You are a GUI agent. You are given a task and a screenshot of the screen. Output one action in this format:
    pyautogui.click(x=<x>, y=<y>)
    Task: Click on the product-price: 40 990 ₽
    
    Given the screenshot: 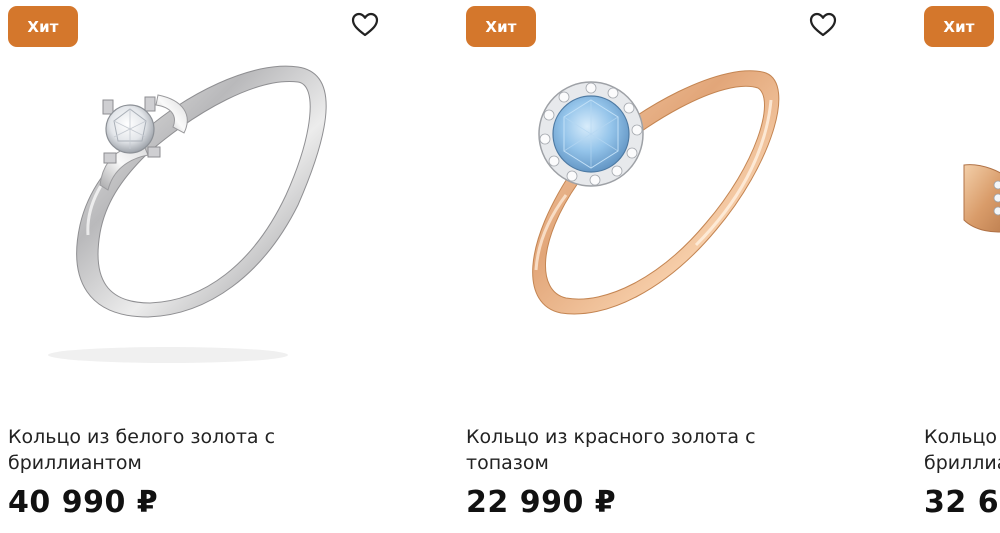 What is the action you would take?
    pyautogui.click(x=83, y=502)
    